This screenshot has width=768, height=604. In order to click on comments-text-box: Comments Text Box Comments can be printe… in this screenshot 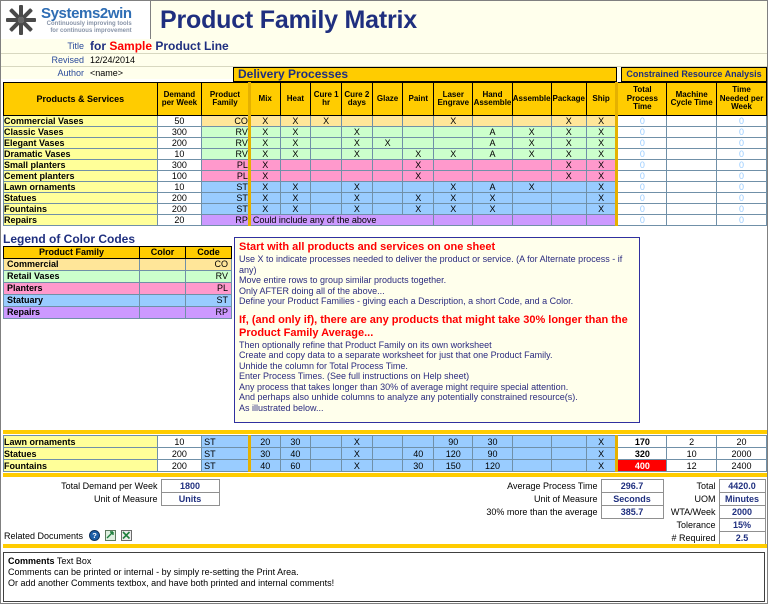, I will do `click(384, 577)`.